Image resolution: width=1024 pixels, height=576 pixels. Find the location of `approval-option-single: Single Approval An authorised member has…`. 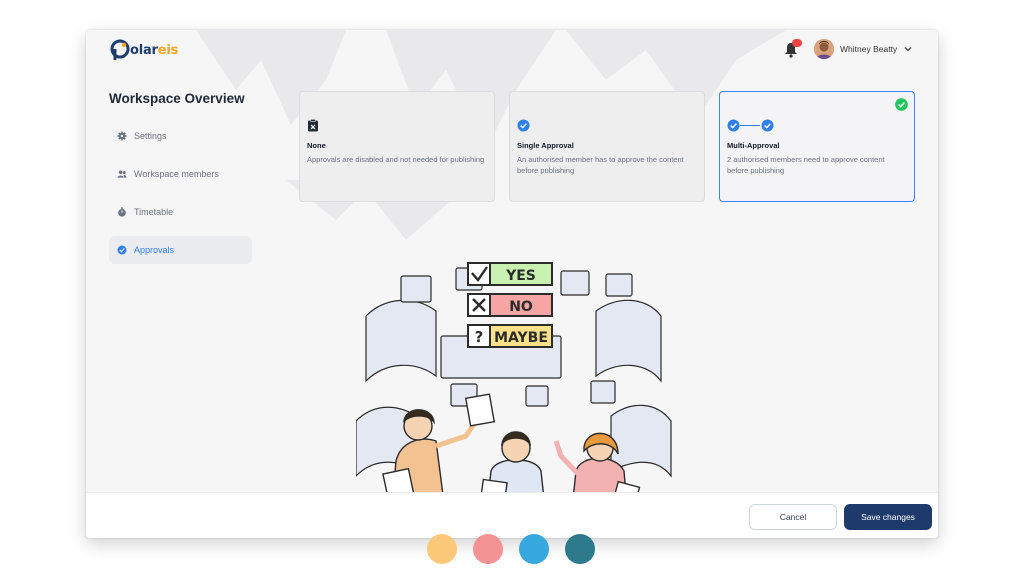

approval-option-single: Single Approval An authorised member has… is located at coordinates (607, 146).